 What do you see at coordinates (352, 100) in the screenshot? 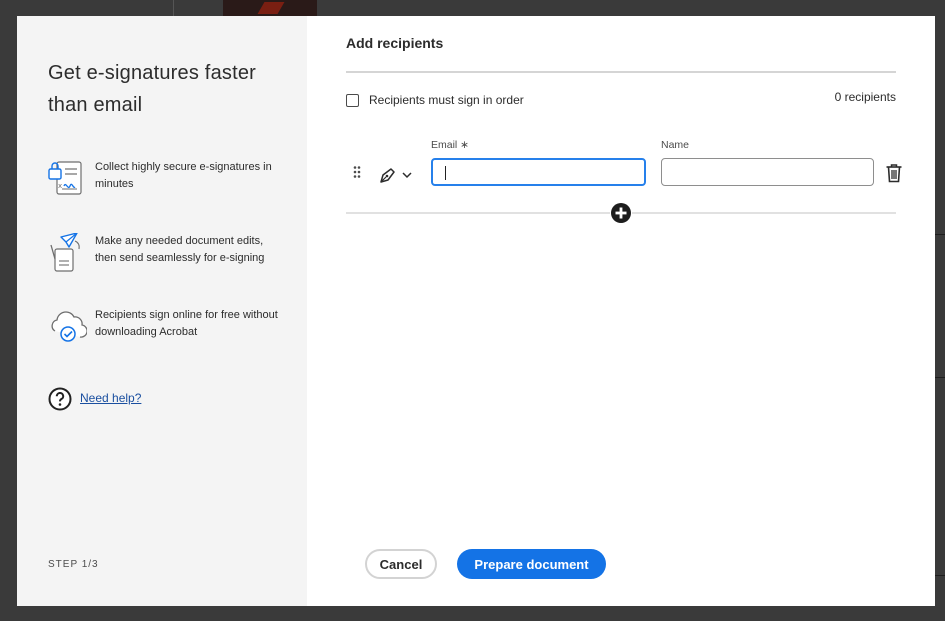
I see `sign-in-order-checkbox` at bounding box center [352, 100].